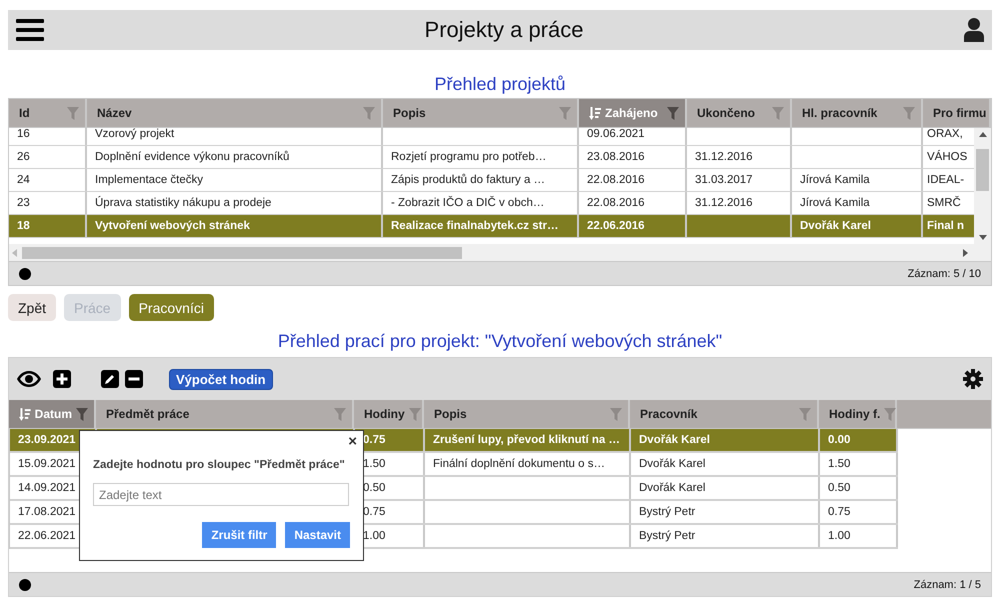 The image size is (1000, 600). Describe the element at coordinates (491, 137) in the screenshot. I see `table-row: 16 Vzorový projekt 09.06.2021 ORAX,` at that location.